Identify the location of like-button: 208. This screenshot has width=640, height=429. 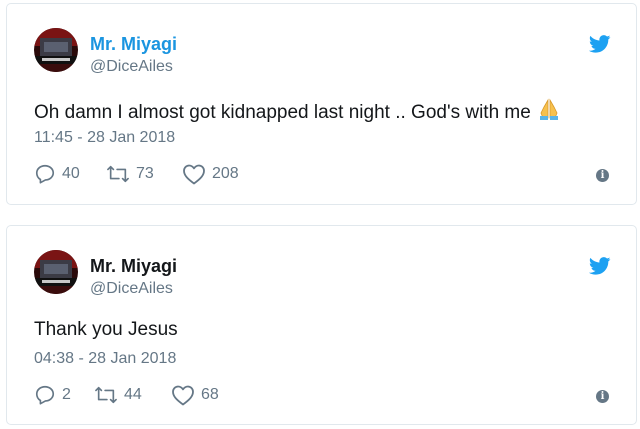
(210, 174).